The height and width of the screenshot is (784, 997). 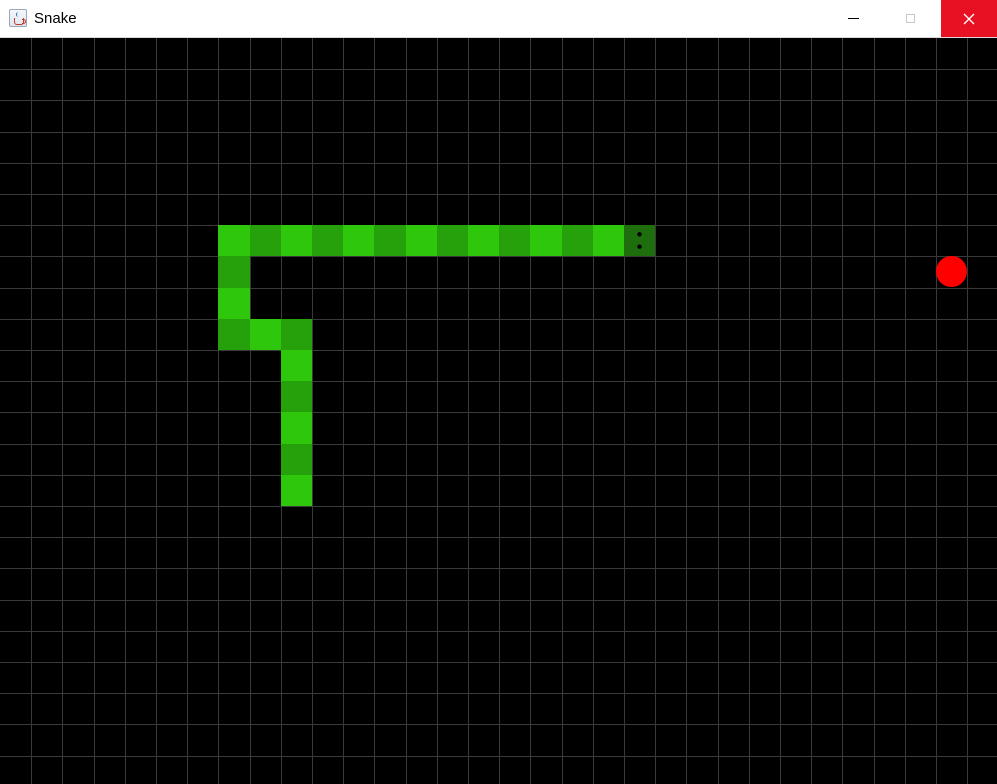 I want to click on maximize-button, so click(x=910, y=18).